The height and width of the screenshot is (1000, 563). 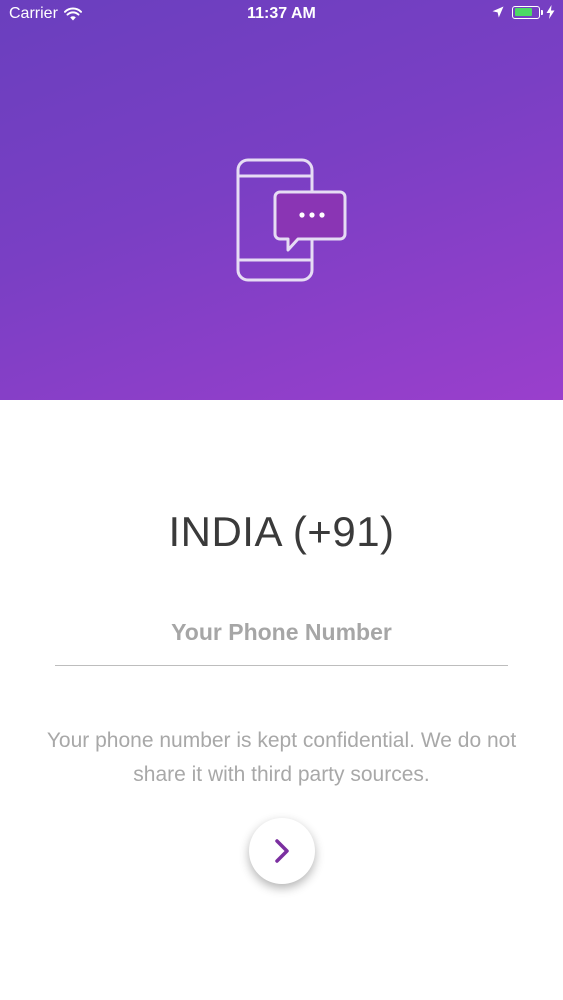 I want to click on status-right-group, so click(x=523, y=12).